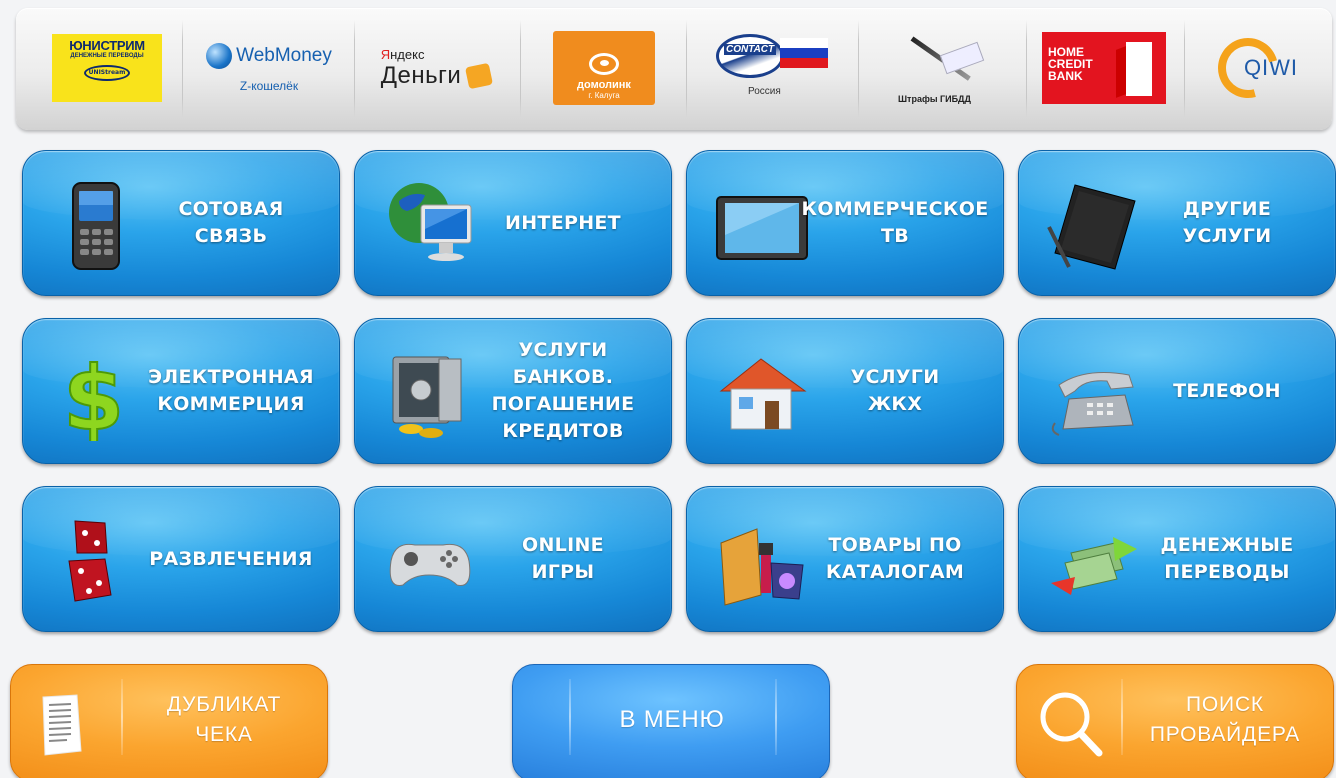 Image resolution: width=1336 pixels, height=778 pixels. Describe the element at coordinates (1227, 222) in the screenshot. I see `tile-label: ДРУГИЕ УСЛУГИ` at that location.